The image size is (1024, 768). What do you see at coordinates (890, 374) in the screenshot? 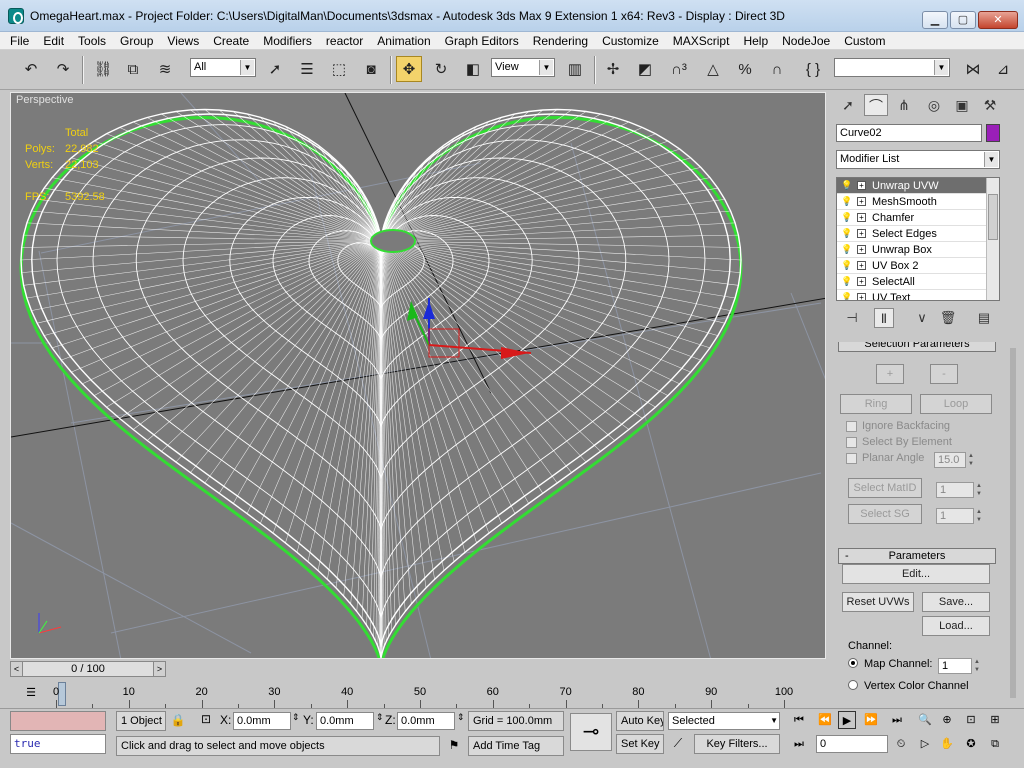
I see `grow-selection-button: +` at bounding box center [890, 374].